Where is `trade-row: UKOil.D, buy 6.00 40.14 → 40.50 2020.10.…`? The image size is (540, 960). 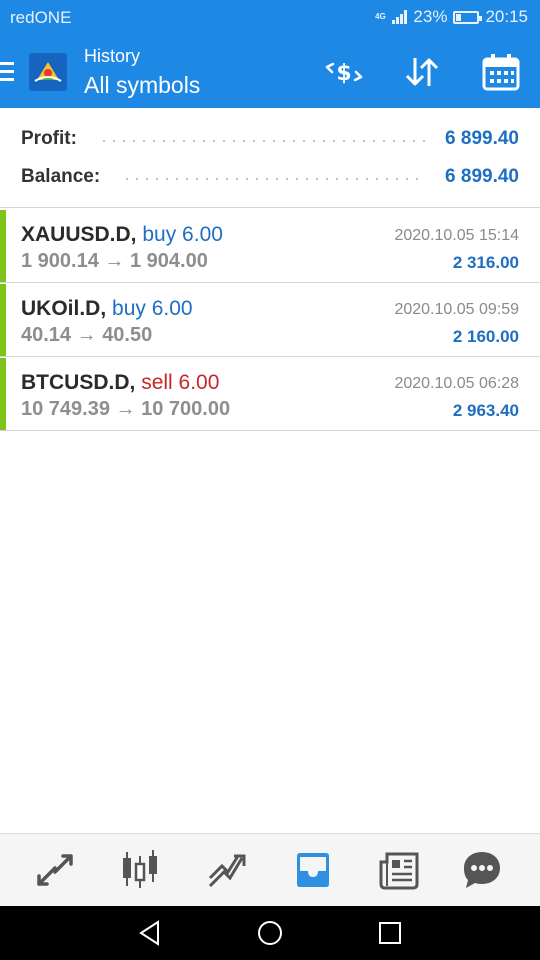 trade-row: UKOil.D, buy 6.00 40.14 → 40.50 2020.10.… is located at coordinates (270, 320).